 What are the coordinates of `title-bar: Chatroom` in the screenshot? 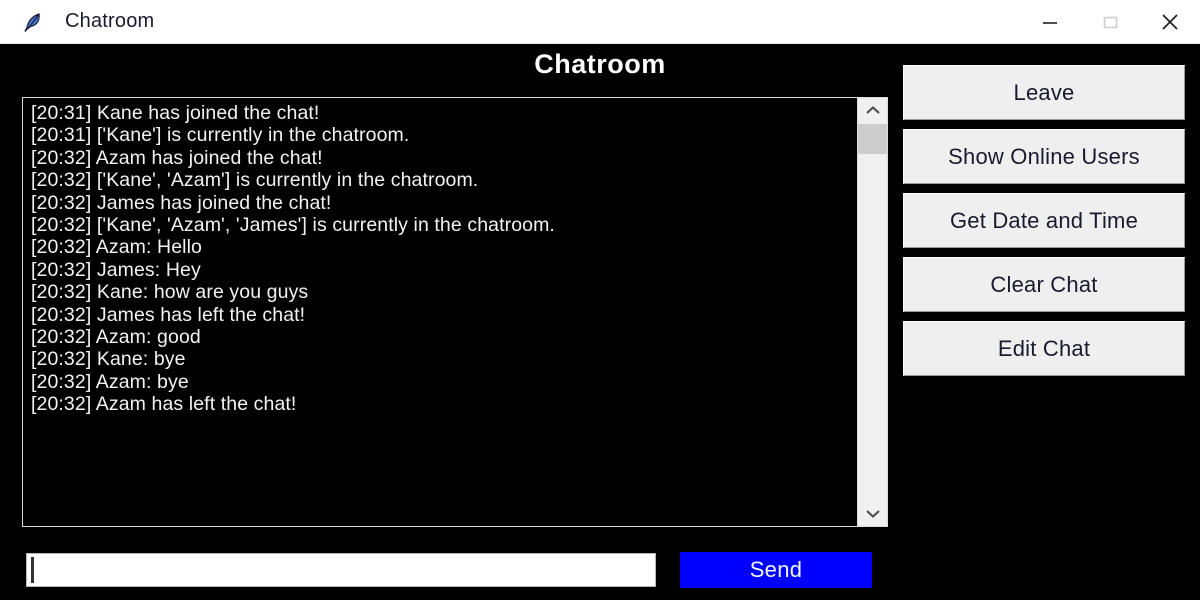 It's located at (600, 22).